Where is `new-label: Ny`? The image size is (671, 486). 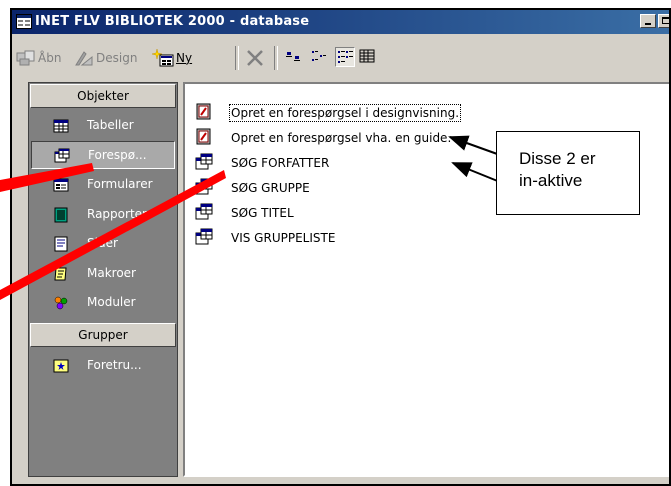
new-label: Ny is located at coordinates (184, 58).